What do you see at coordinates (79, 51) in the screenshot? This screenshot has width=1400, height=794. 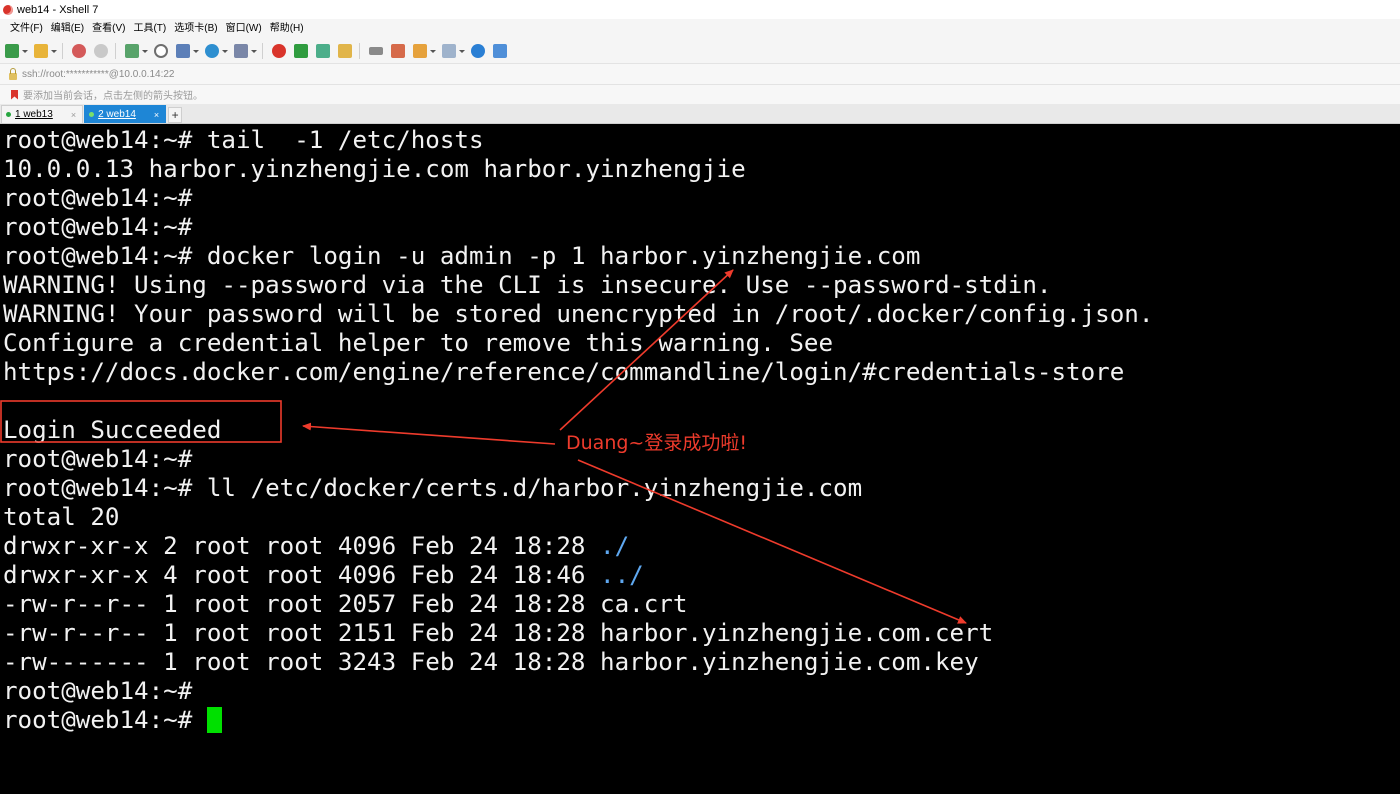 I see `reconnect-icon` at bounding box center [79, 51].